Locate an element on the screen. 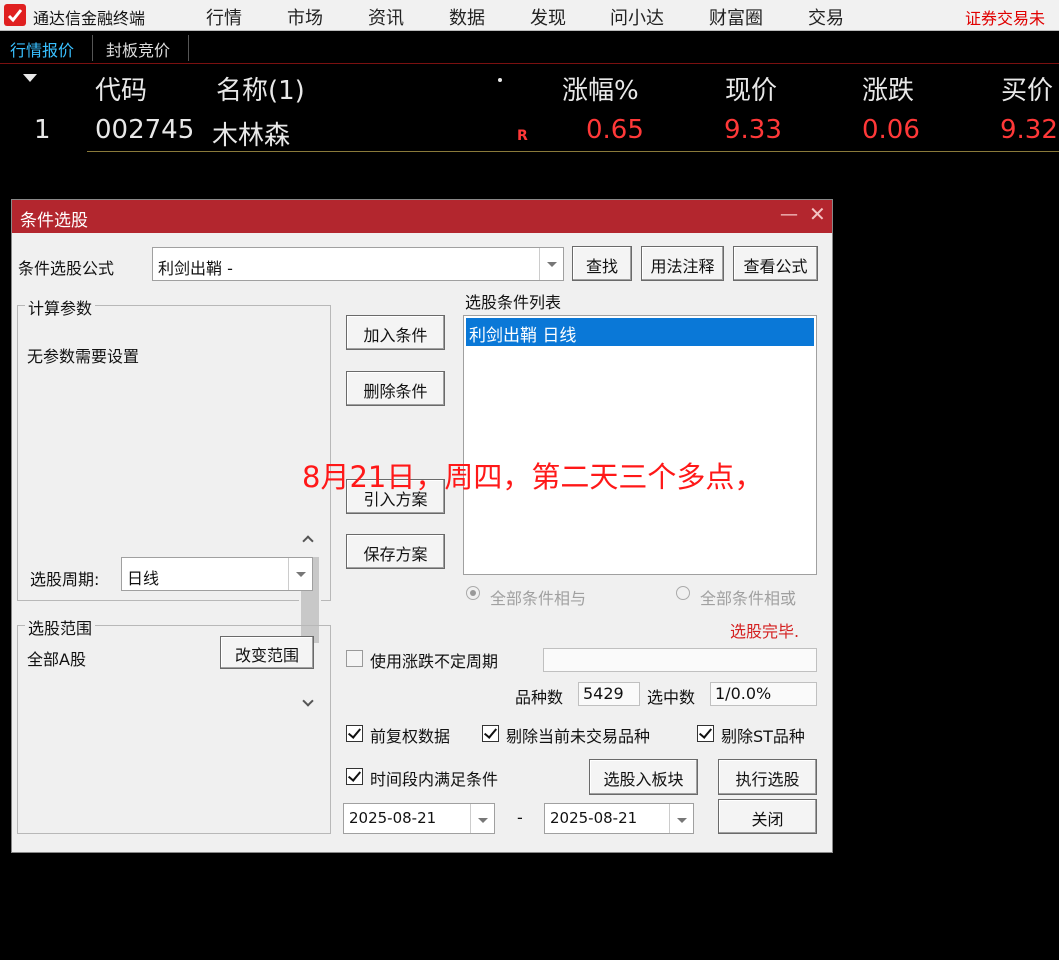  formula-select: 利剑出鞘 - is located at coordinates (358, 264).